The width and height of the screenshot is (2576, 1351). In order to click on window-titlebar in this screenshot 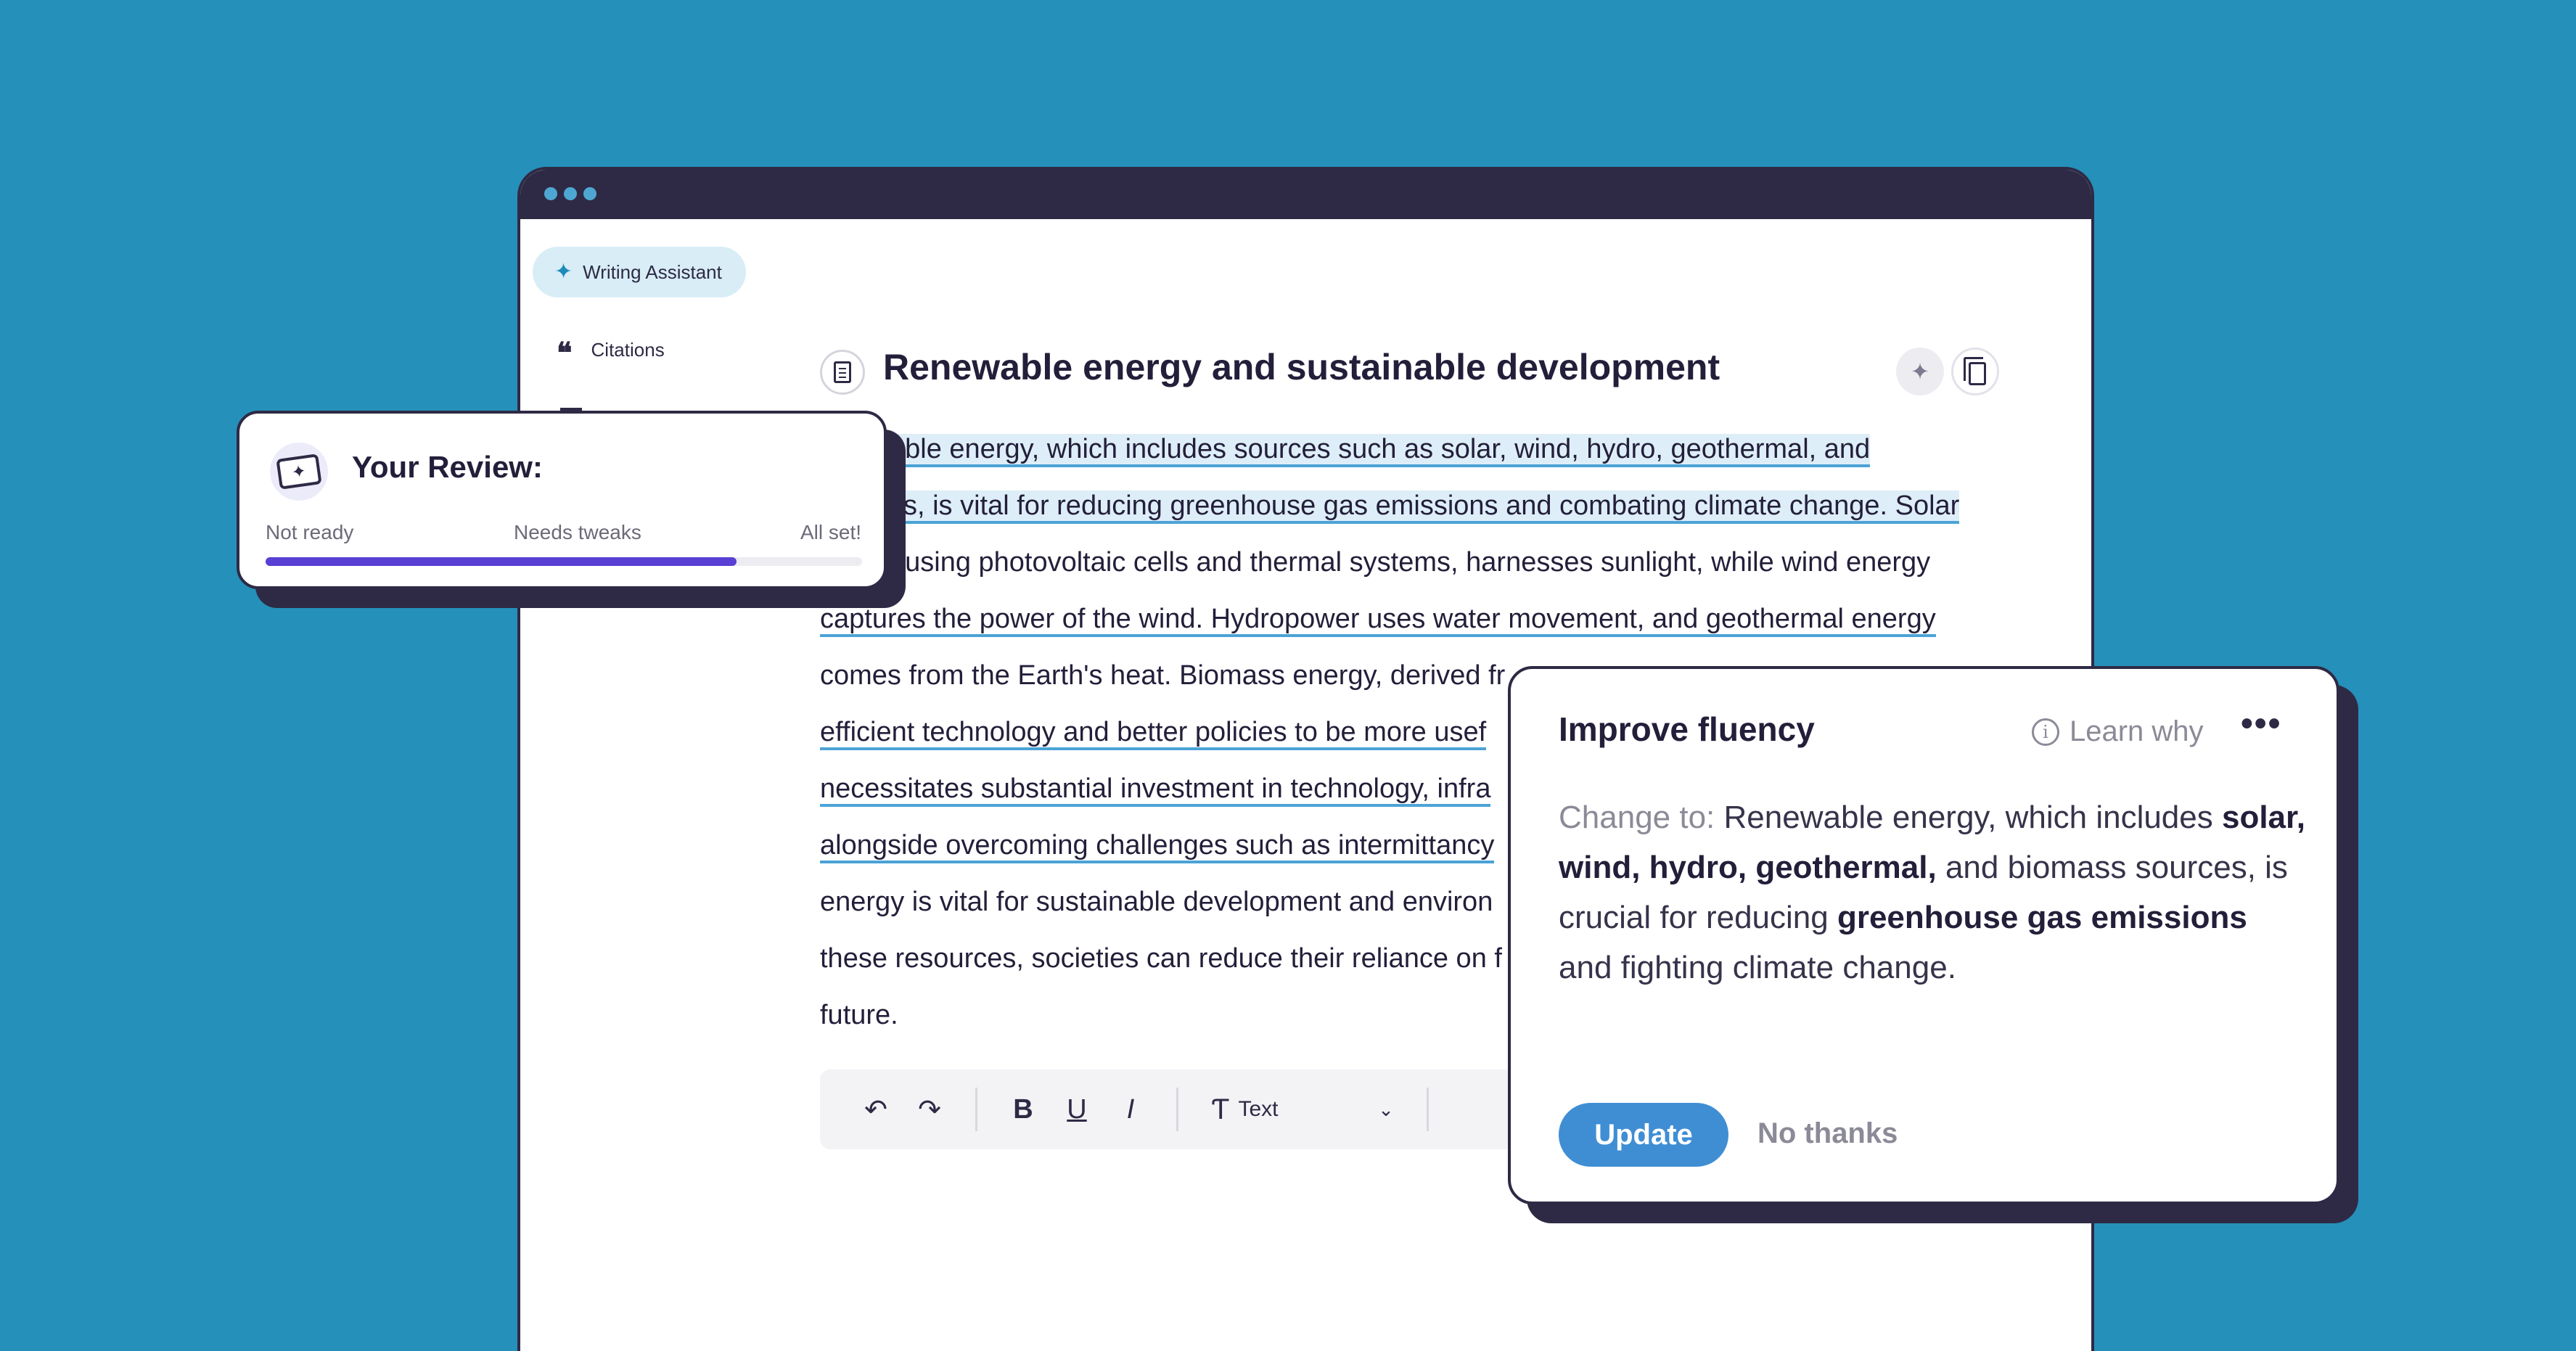, I will do `click(1305, 194)`.